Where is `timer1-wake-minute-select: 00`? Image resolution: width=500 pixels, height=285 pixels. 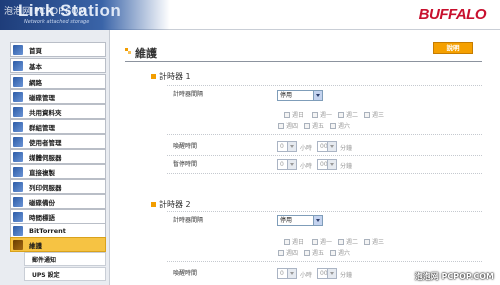
timer1-wake-minute-select: 00 is located at coordinates (327, 146).